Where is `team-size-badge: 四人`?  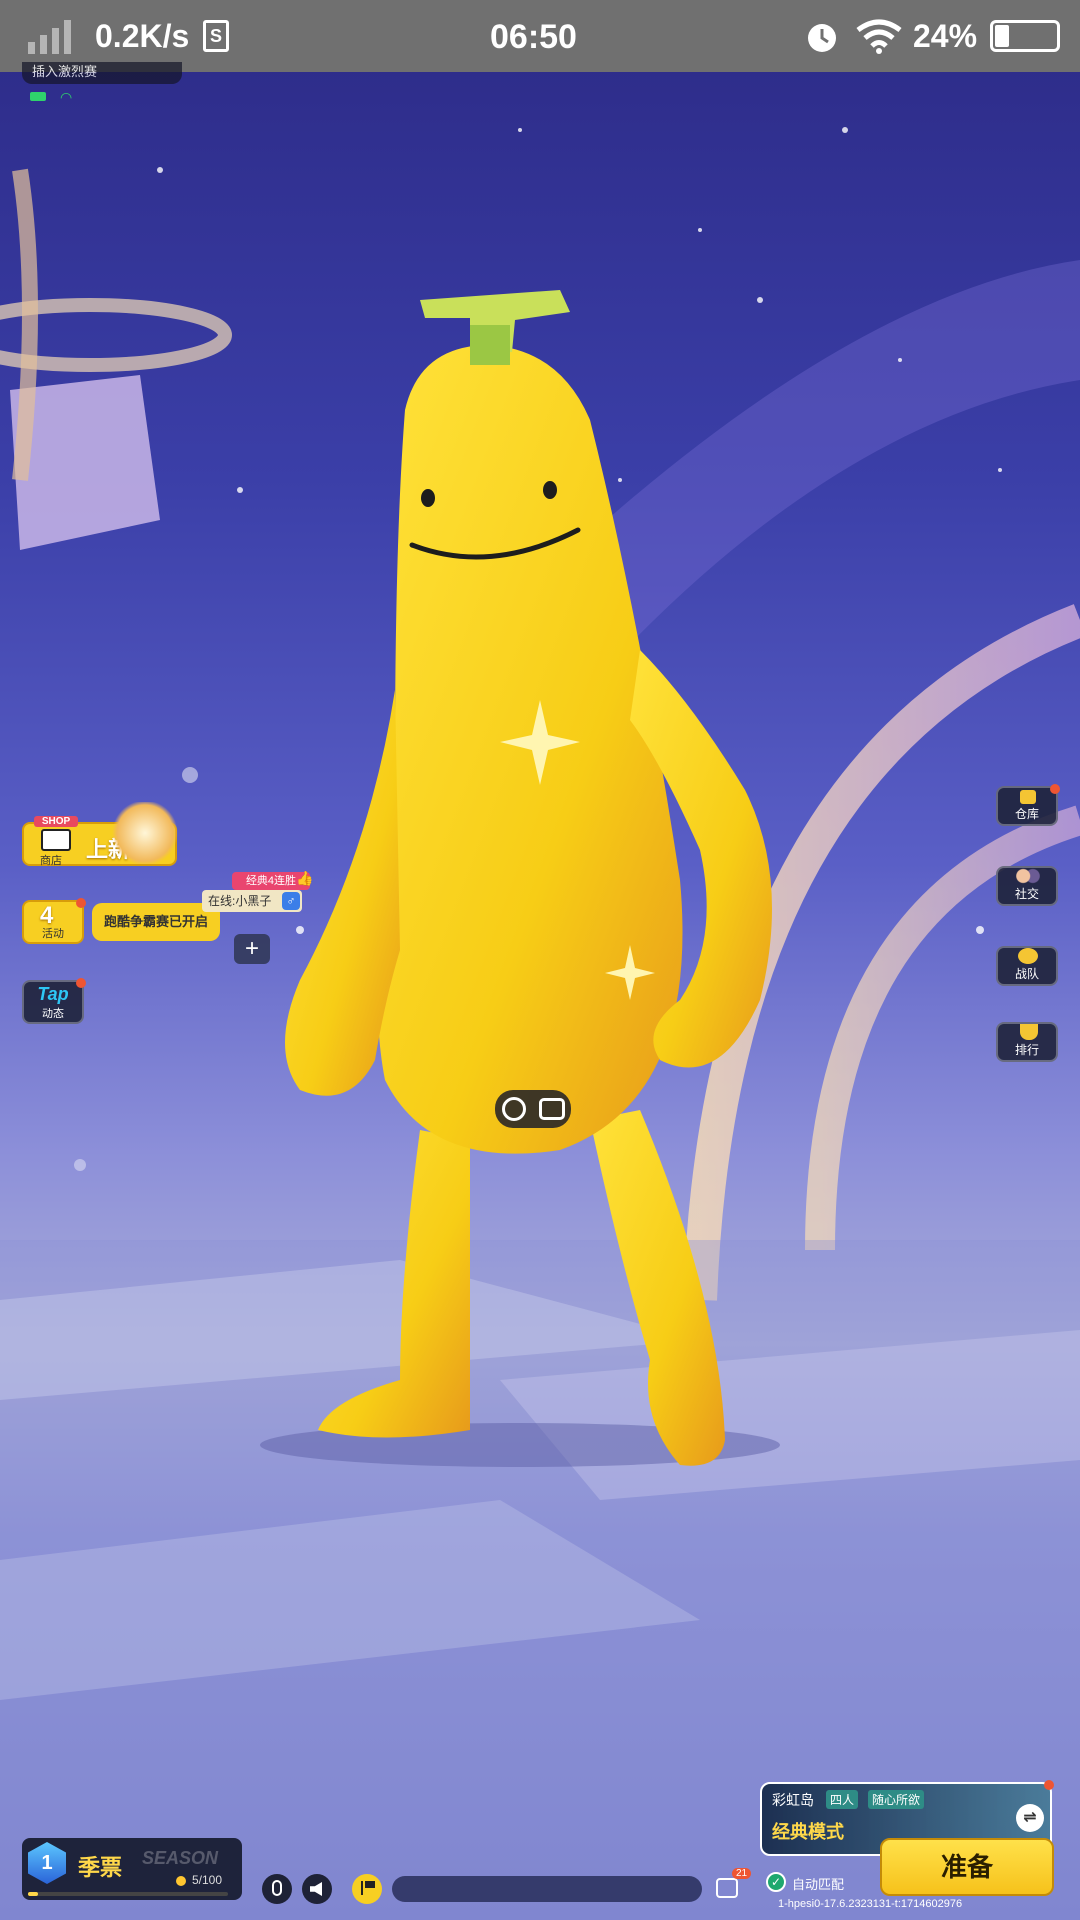 team-size-badge: 四人 is located at coordinates (842, 1799).